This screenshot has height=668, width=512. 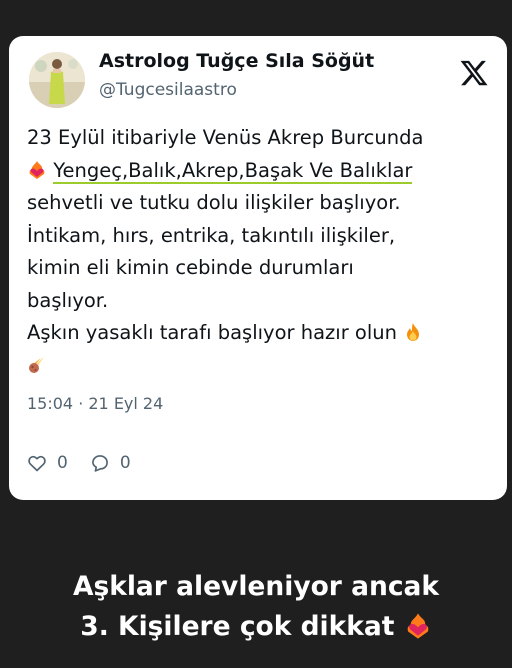 I want to click on reply-count: 0, so click(x=125, y=463).